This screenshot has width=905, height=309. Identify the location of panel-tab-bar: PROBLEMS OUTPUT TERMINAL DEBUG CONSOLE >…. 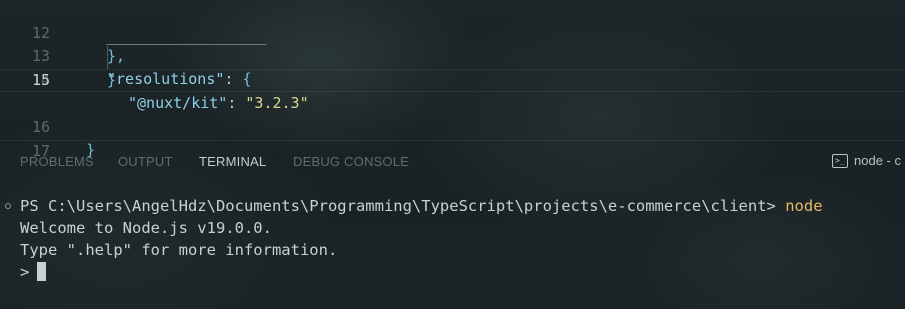
(452, 163).